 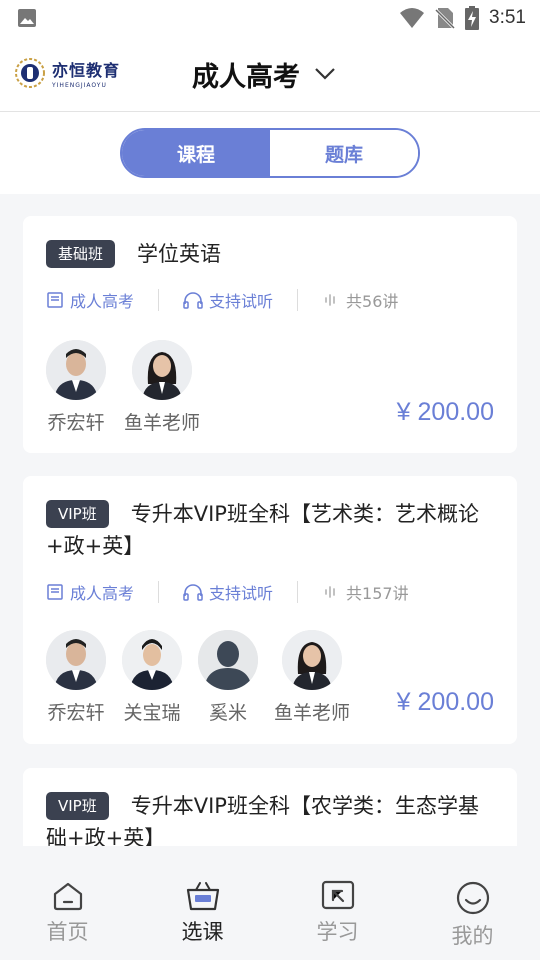 What do you see at coordinates (179, 254) in the screenshot?
I see `course-title: 学位英语` at bounding box center [179, 254].